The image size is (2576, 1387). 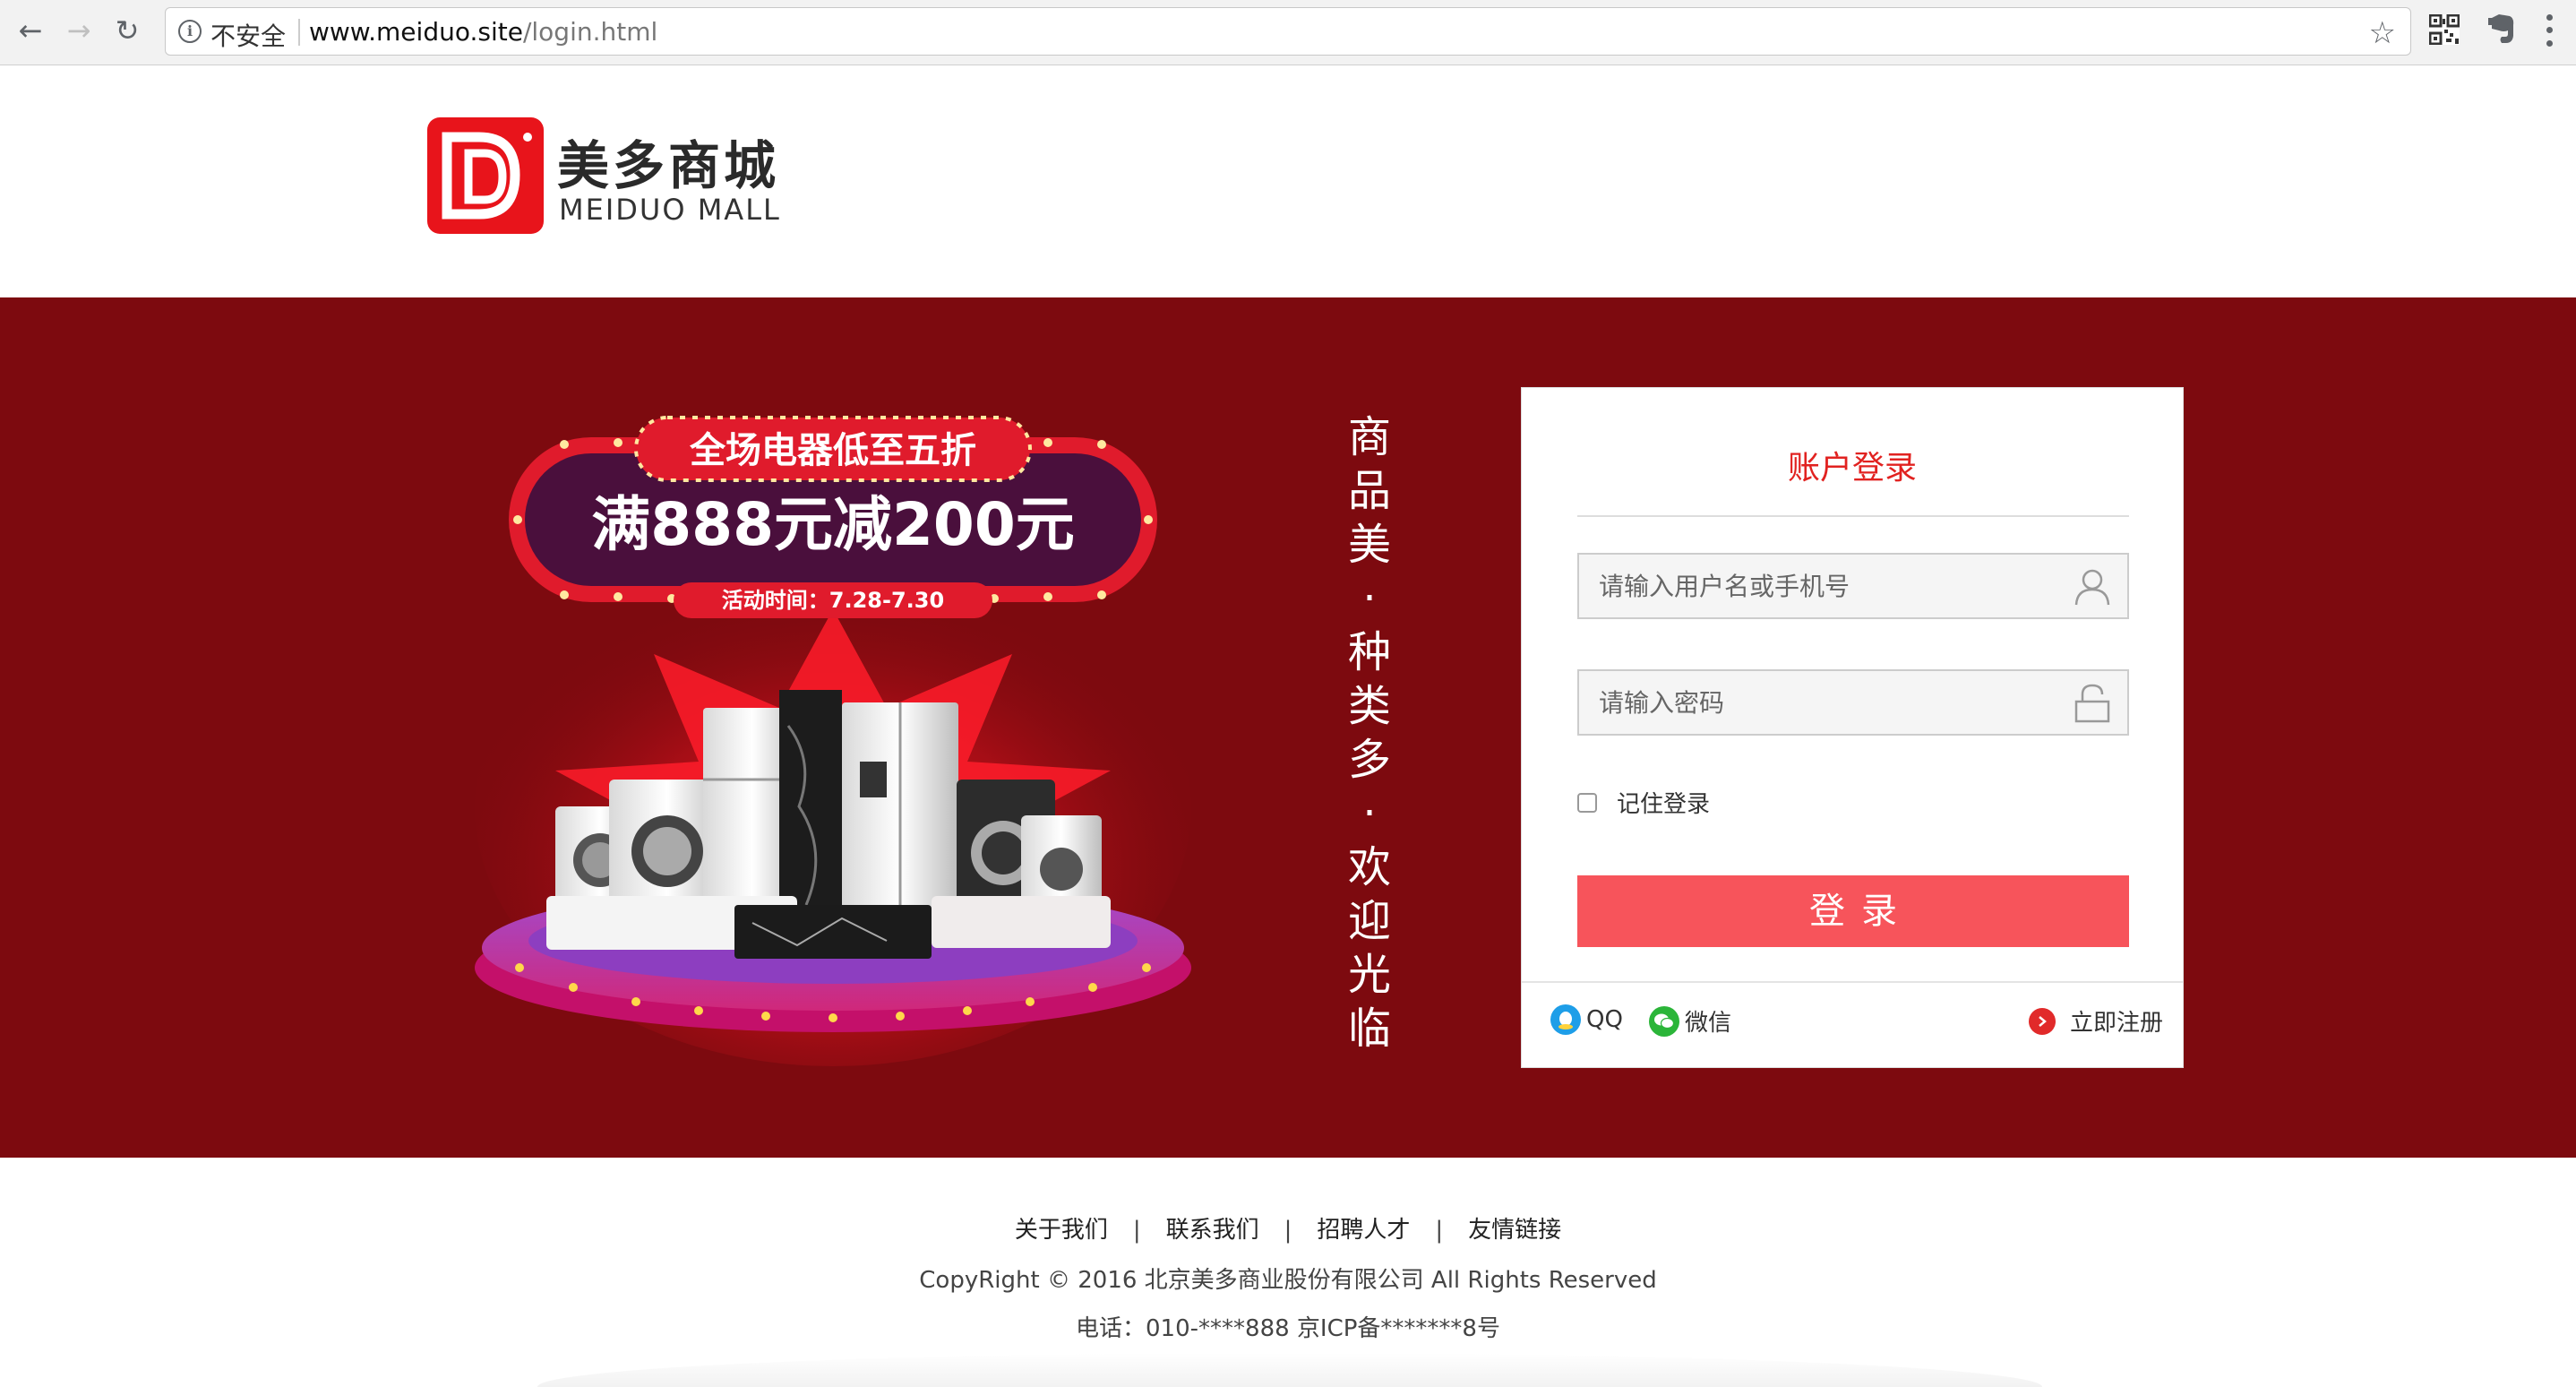 I want to click on login-form: 账户登录 记住登录 登录 QQ 微信 立即注册, so click(x=1852, y=727).